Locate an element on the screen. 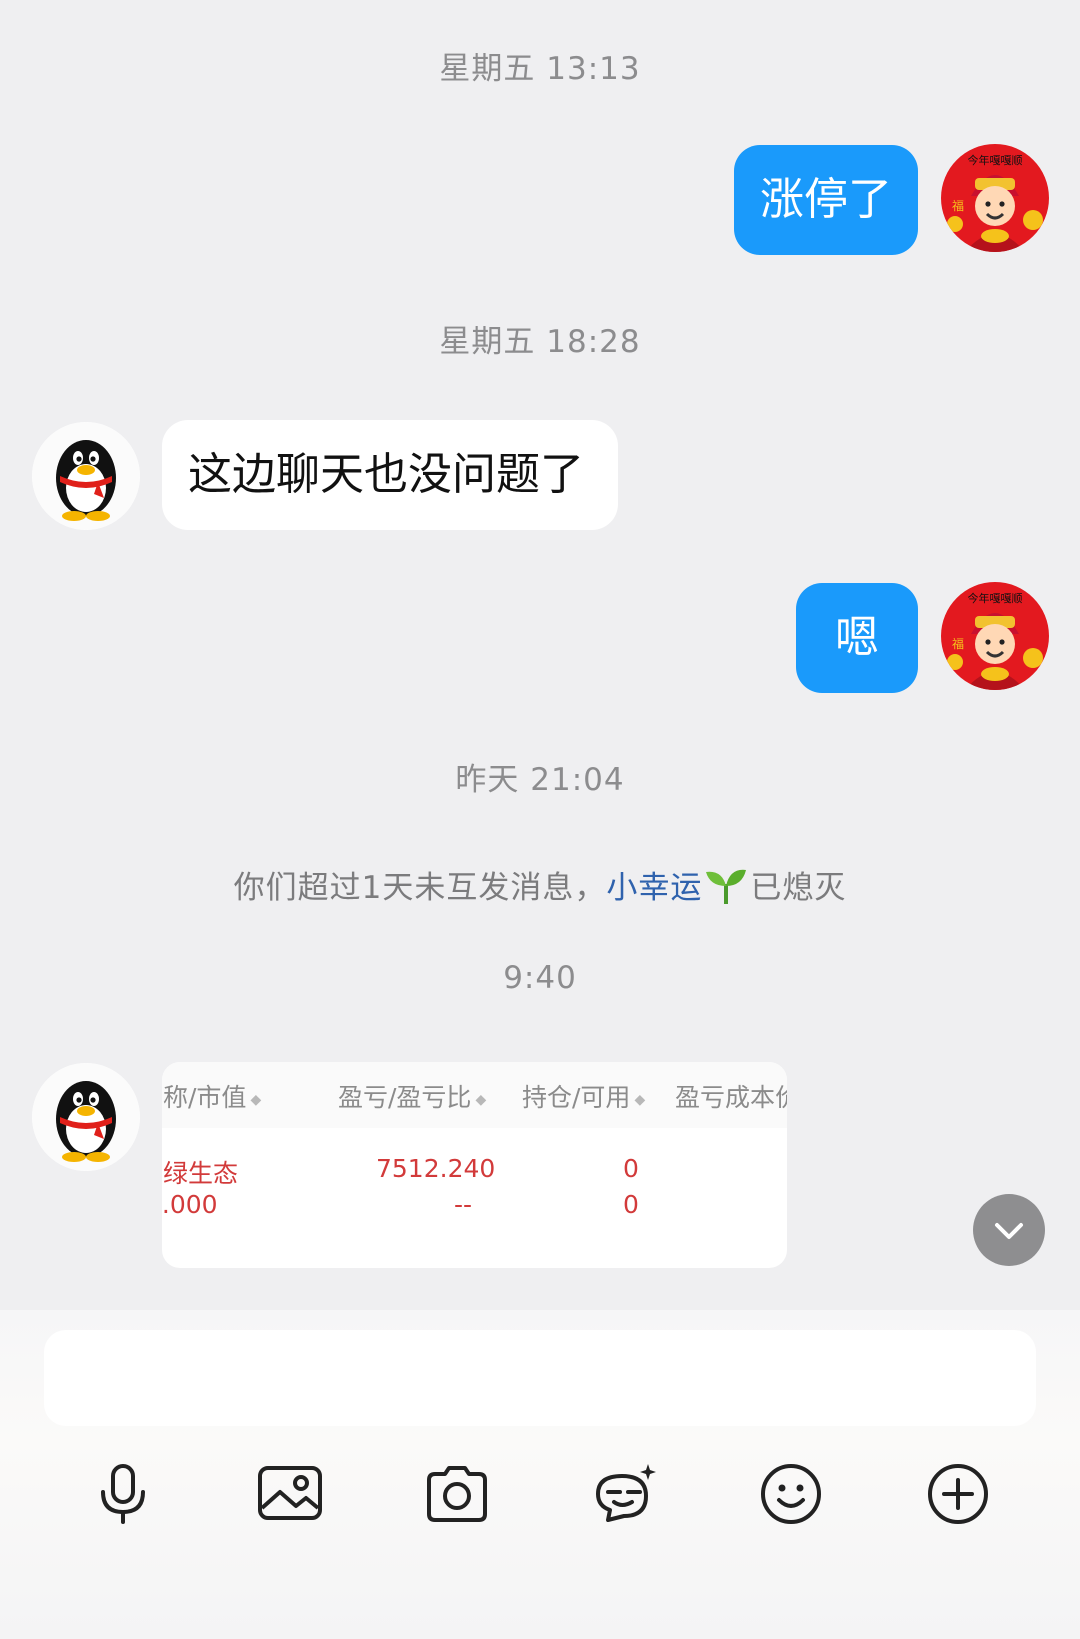 This screenshot has width=1080, height=1639. sticker-icon is located at coordinates (624, 1494).